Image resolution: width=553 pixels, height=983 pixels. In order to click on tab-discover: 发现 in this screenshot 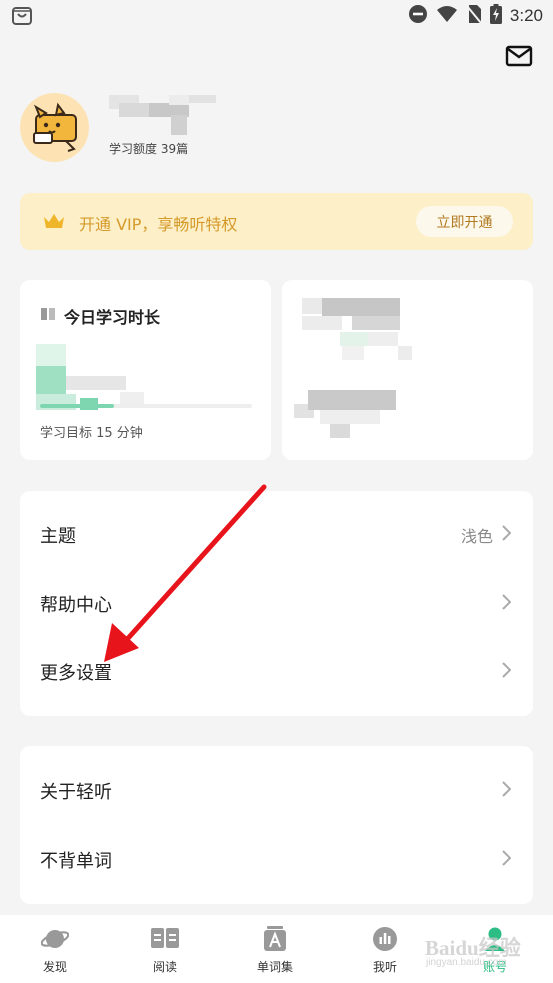, I will do `click(55, 949)`.